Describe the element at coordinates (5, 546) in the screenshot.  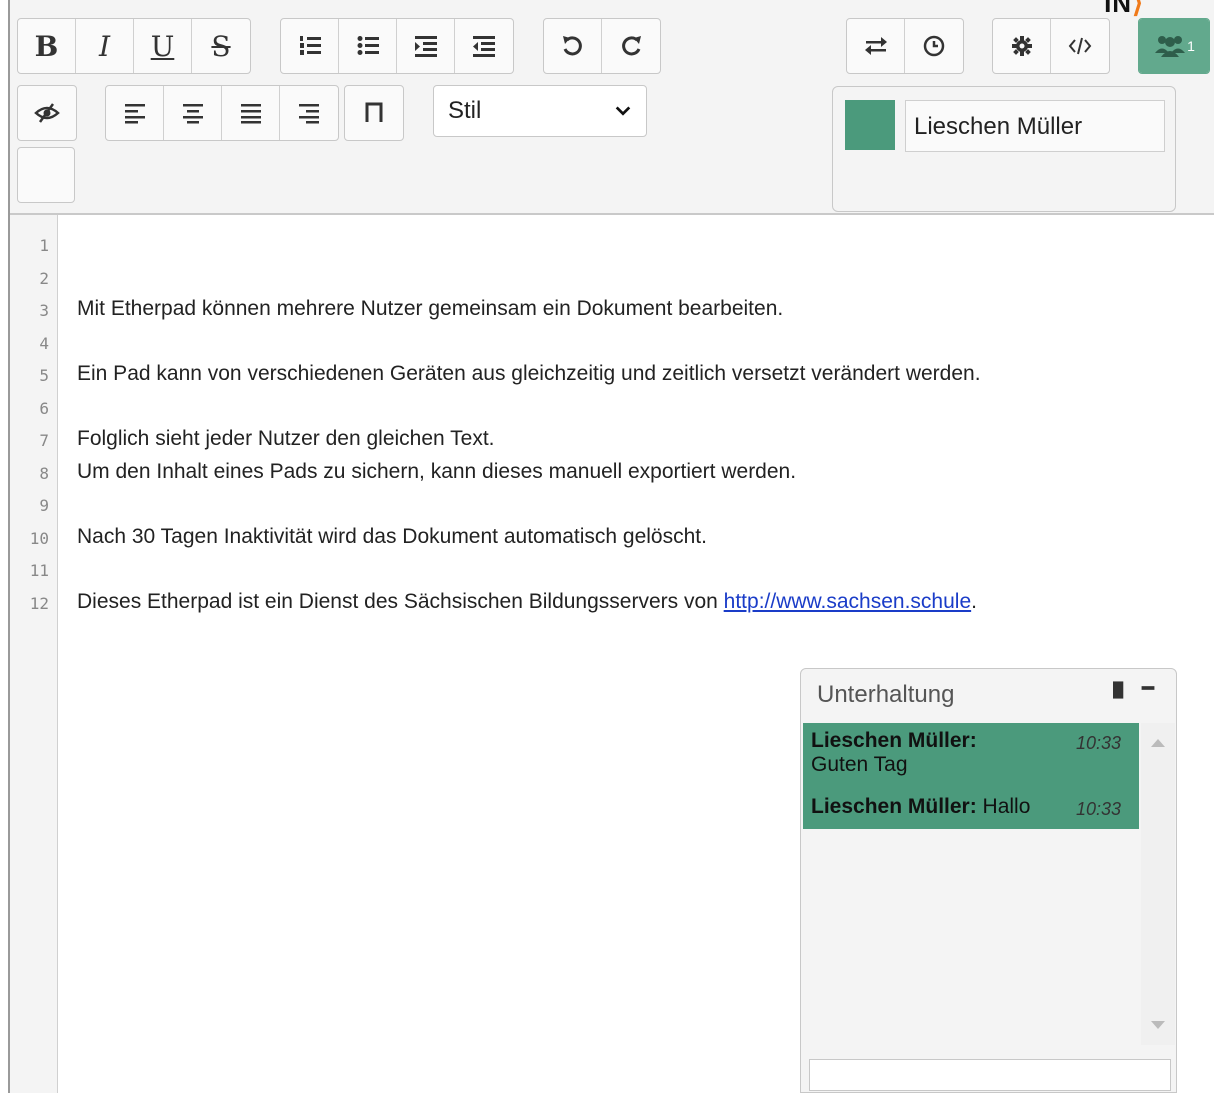
I see `left-frame-border` at that location.